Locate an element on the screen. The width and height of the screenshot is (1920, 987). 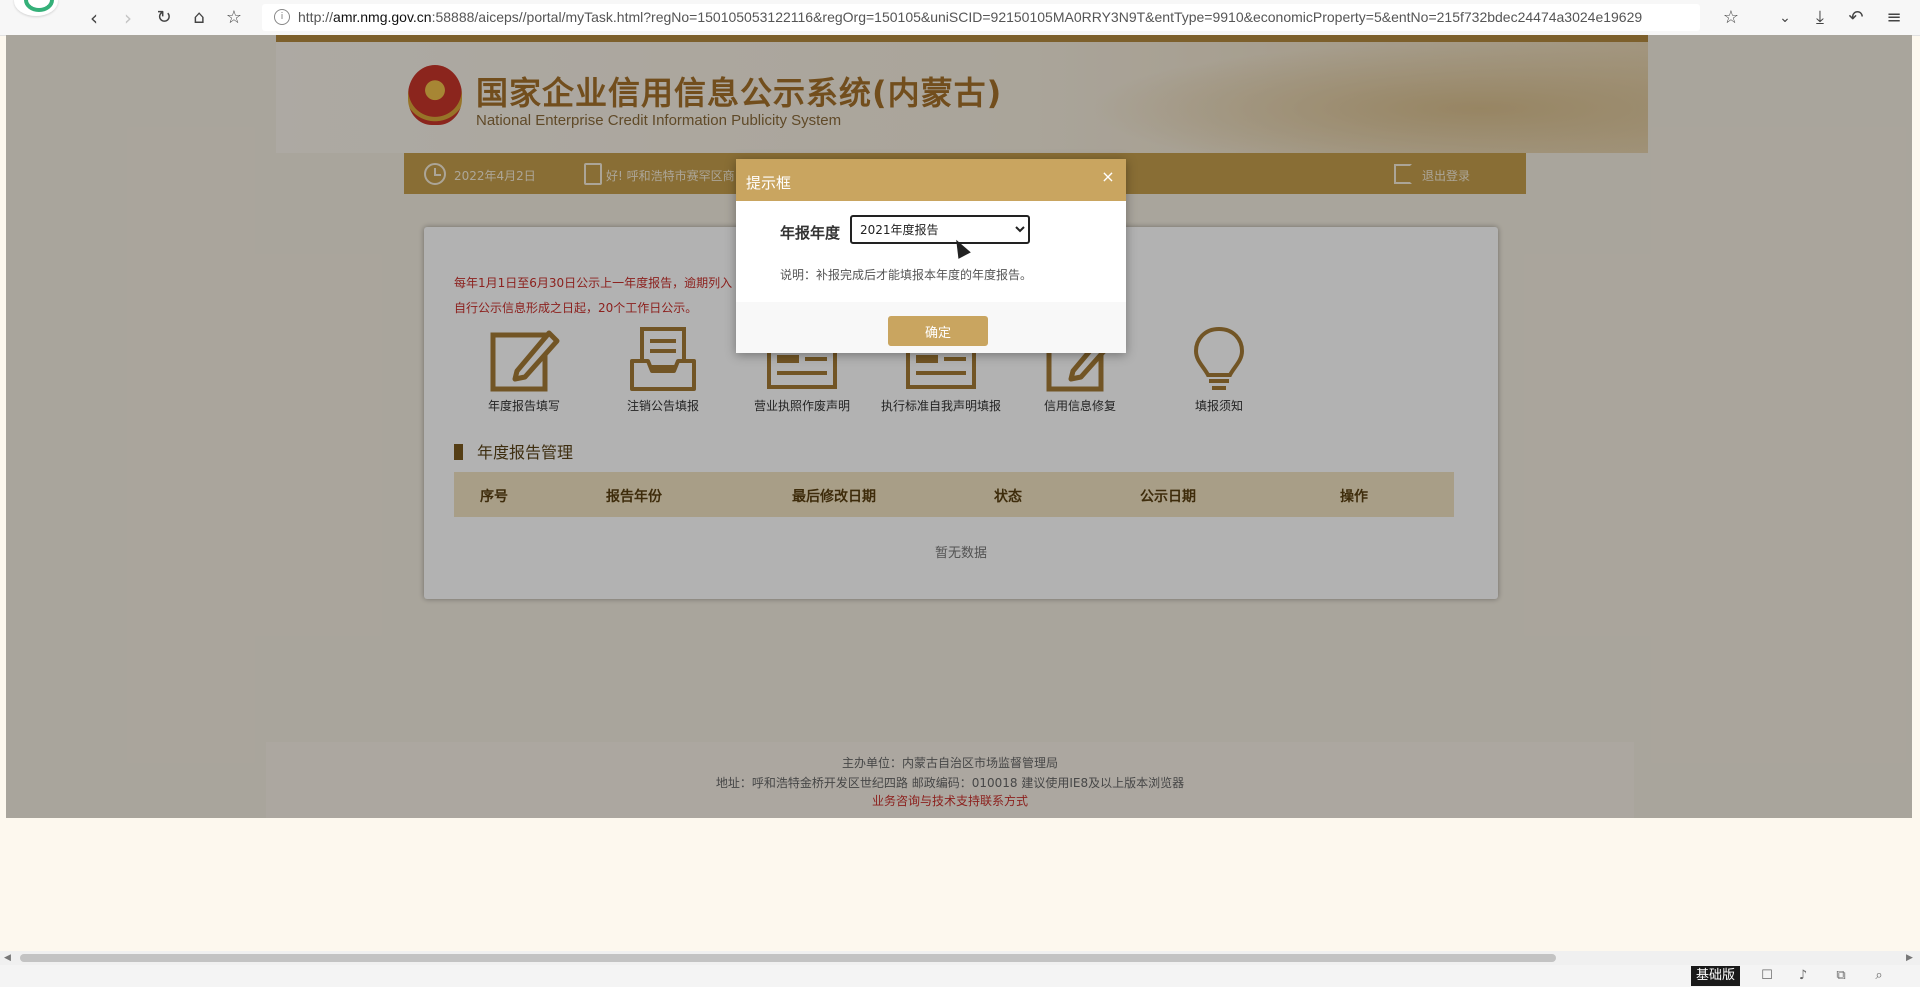
dialog-header: 提示框 × is located at coordinates (931, 180).